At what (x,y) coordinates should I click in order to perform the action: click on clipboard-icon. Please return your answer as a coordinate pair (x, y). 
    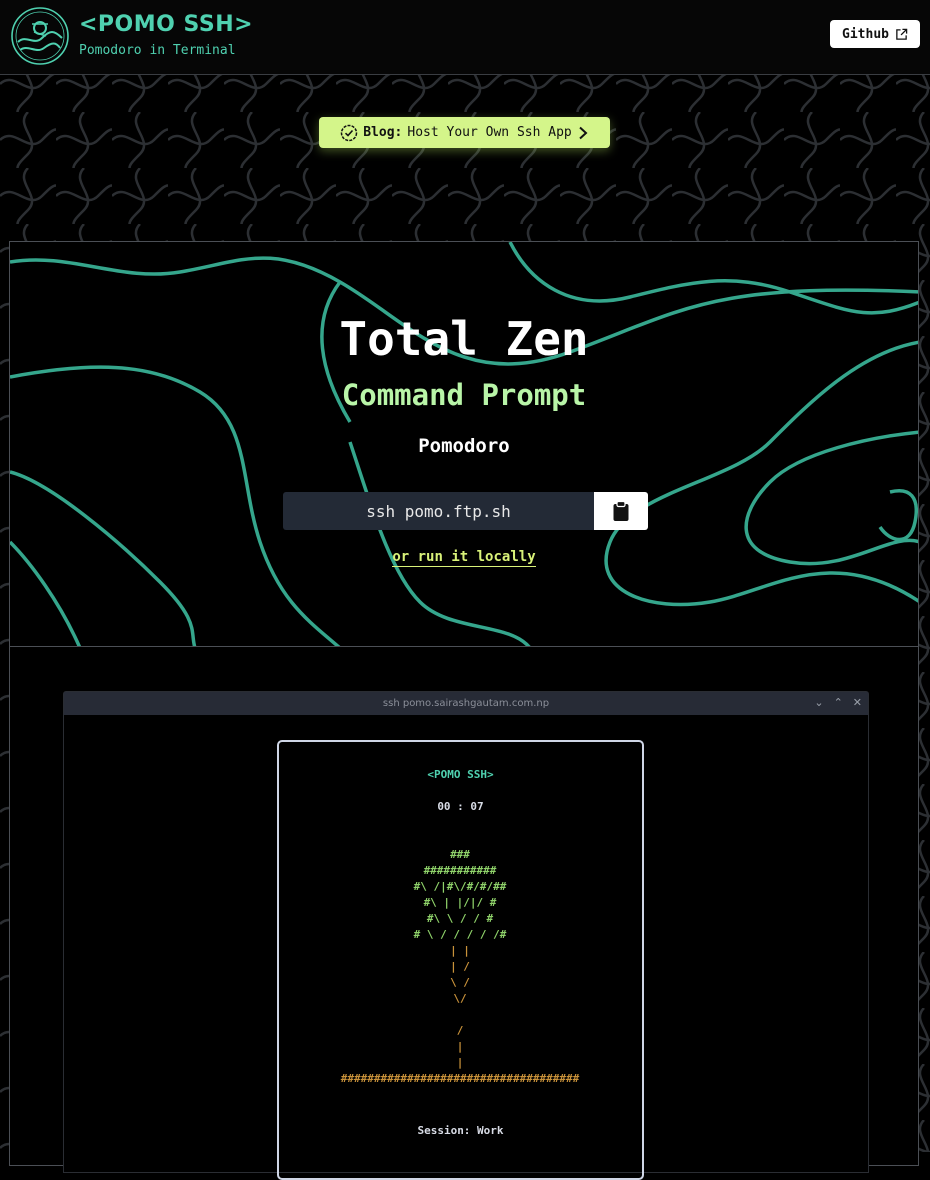
    Looking at the image, I should click on (621, 510).